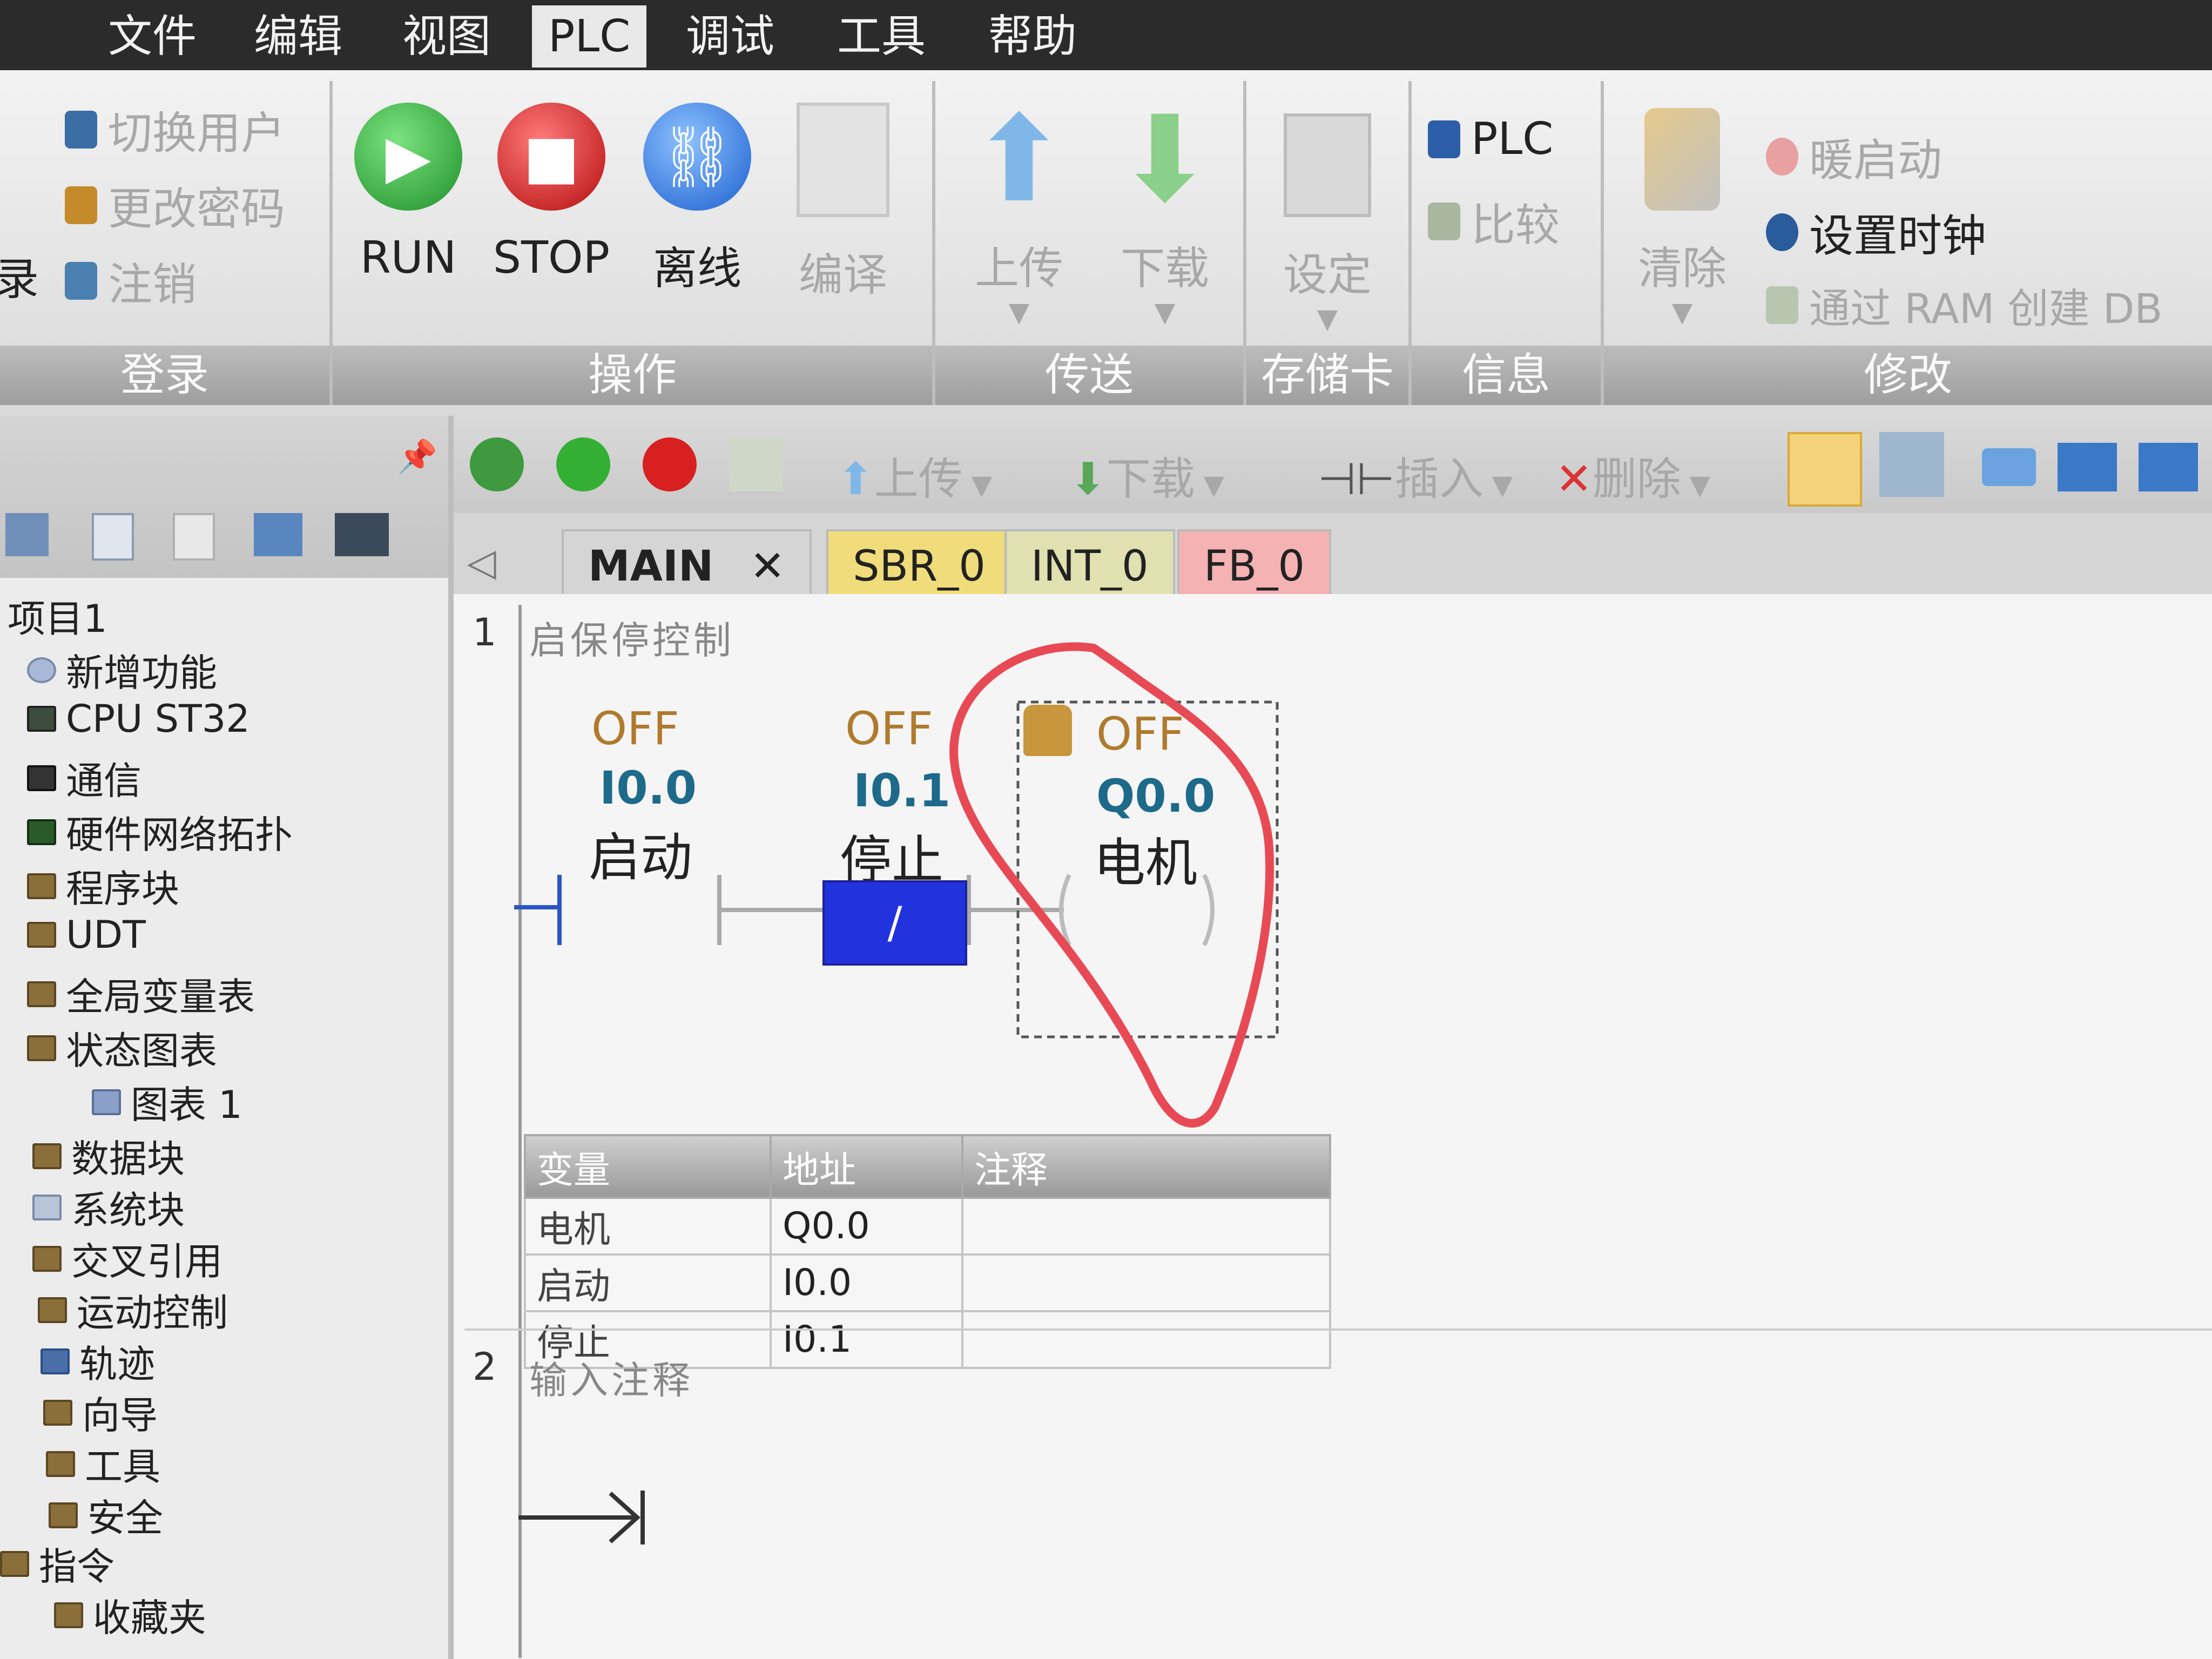 This screenshot has height=1659, width=2212. What do you see at coordinates (417, 456) in the screenshot?
I see `pin-icon: 📌` at bounding box center [417, 456].